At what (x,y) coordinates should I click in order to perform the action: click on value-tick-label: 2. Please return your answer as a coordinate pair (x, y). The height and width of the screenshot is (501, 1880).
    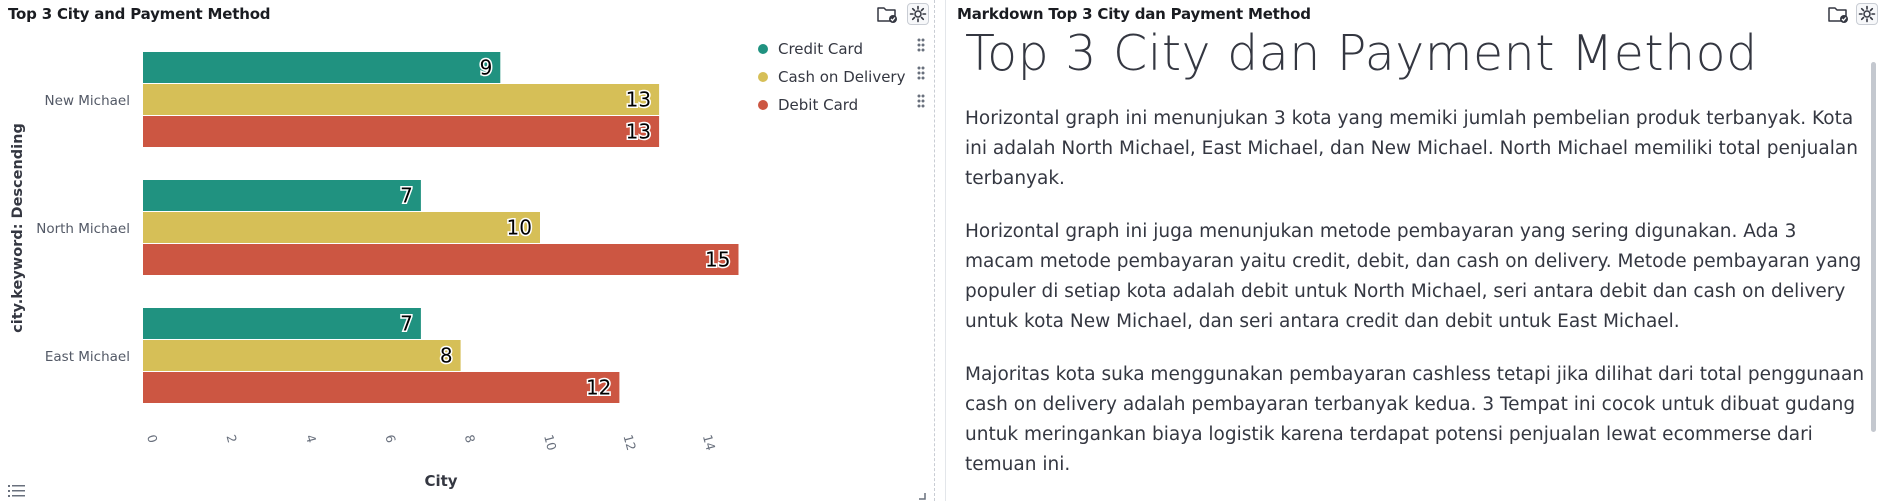
    Looking at the image, I should click on (232, 439).